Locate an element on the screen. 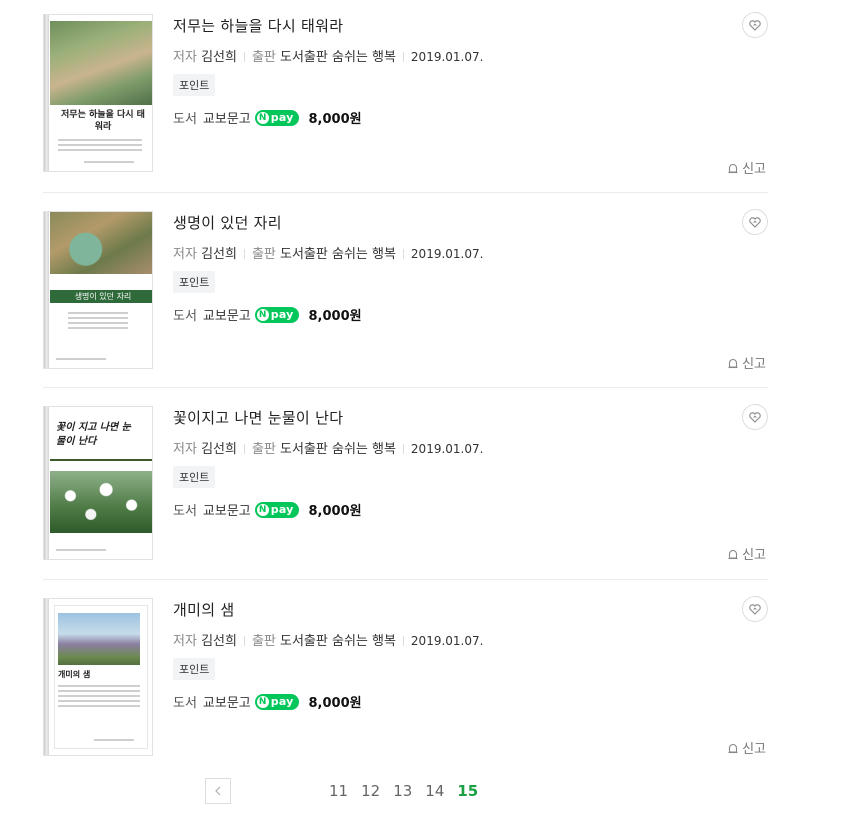  cover-title: 저무는 하늘을 다시 태워라 is located at coordinates (103, 121).